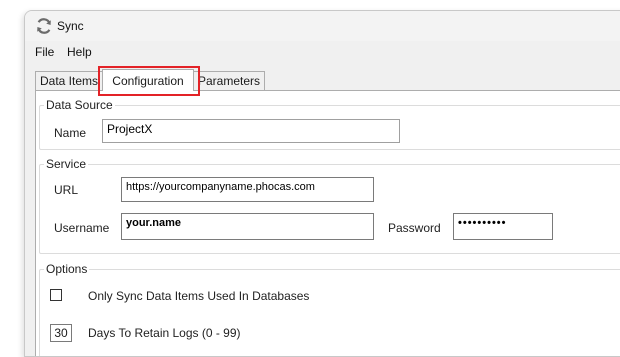  What do you see at coordinates (148, 80) in the screenshot?
I see `tab-configuration: Configuration` at bounding box center [148, 80].